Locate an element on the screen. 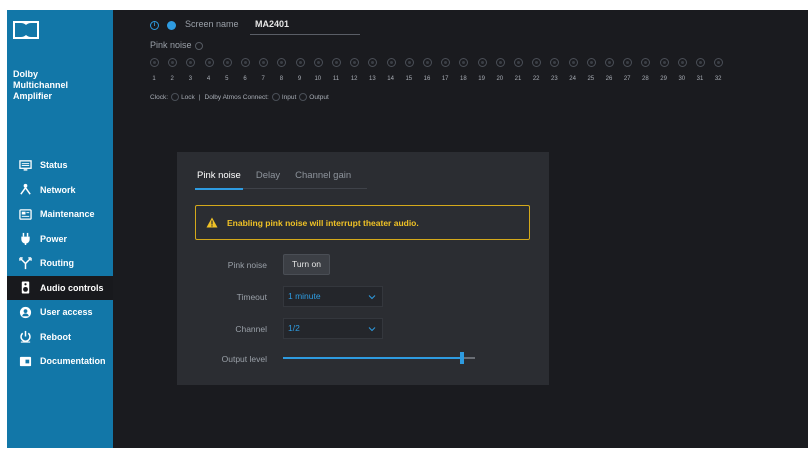 The width and height of the screenshot is (810, 451). atmos-connect-label: Dolby Atmos Connect: is located at coordinates (236, 97).